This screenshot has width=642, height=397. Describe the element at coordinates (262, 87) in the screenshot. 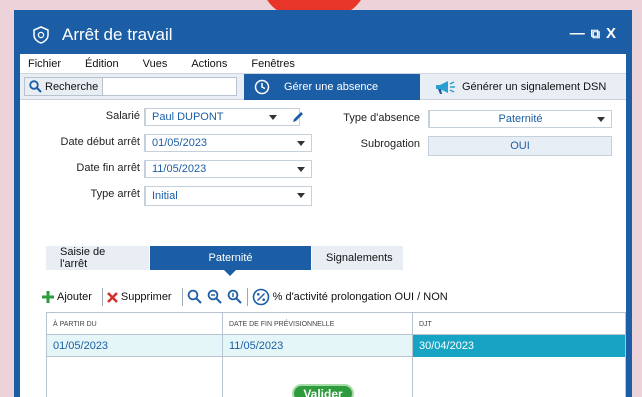

I see `clock-icon` at that location.